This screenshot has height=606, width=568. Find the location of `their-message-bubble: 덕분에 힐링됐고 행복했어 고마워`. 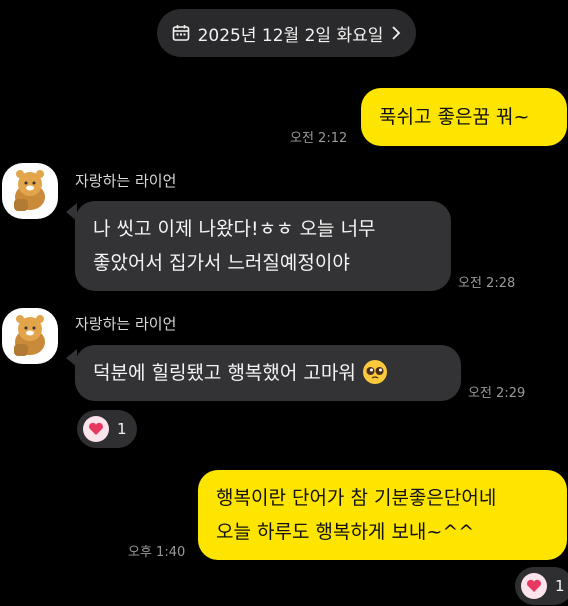

their-message-bubble: 덕분에 힐링됐고 행복했어 고마워 is located at coordinates (268, 373).